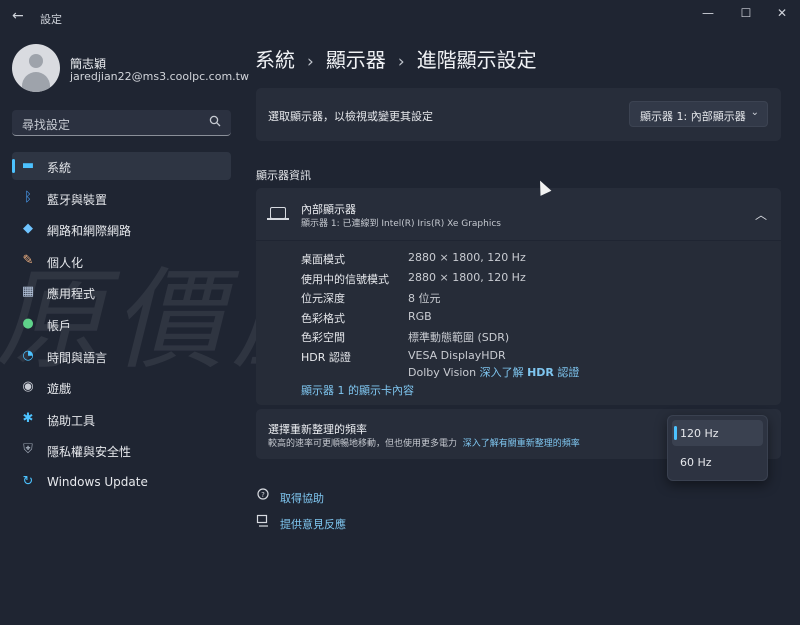  What do you see at coordinates (675, 433) in the screenshot?
I see `selected-indicator` at bounding box center [675, 433].